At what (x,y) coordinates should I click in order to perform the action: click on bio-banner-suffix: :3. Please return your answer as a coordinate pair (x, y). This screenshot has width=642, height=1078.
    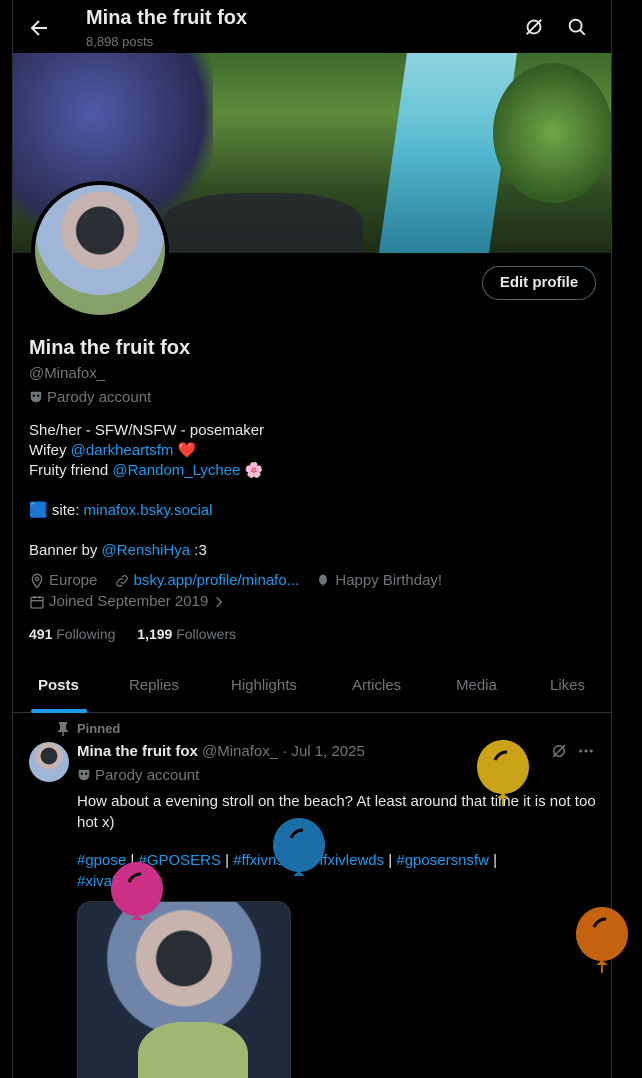
    Looking at the image, I should click on (198, 550).